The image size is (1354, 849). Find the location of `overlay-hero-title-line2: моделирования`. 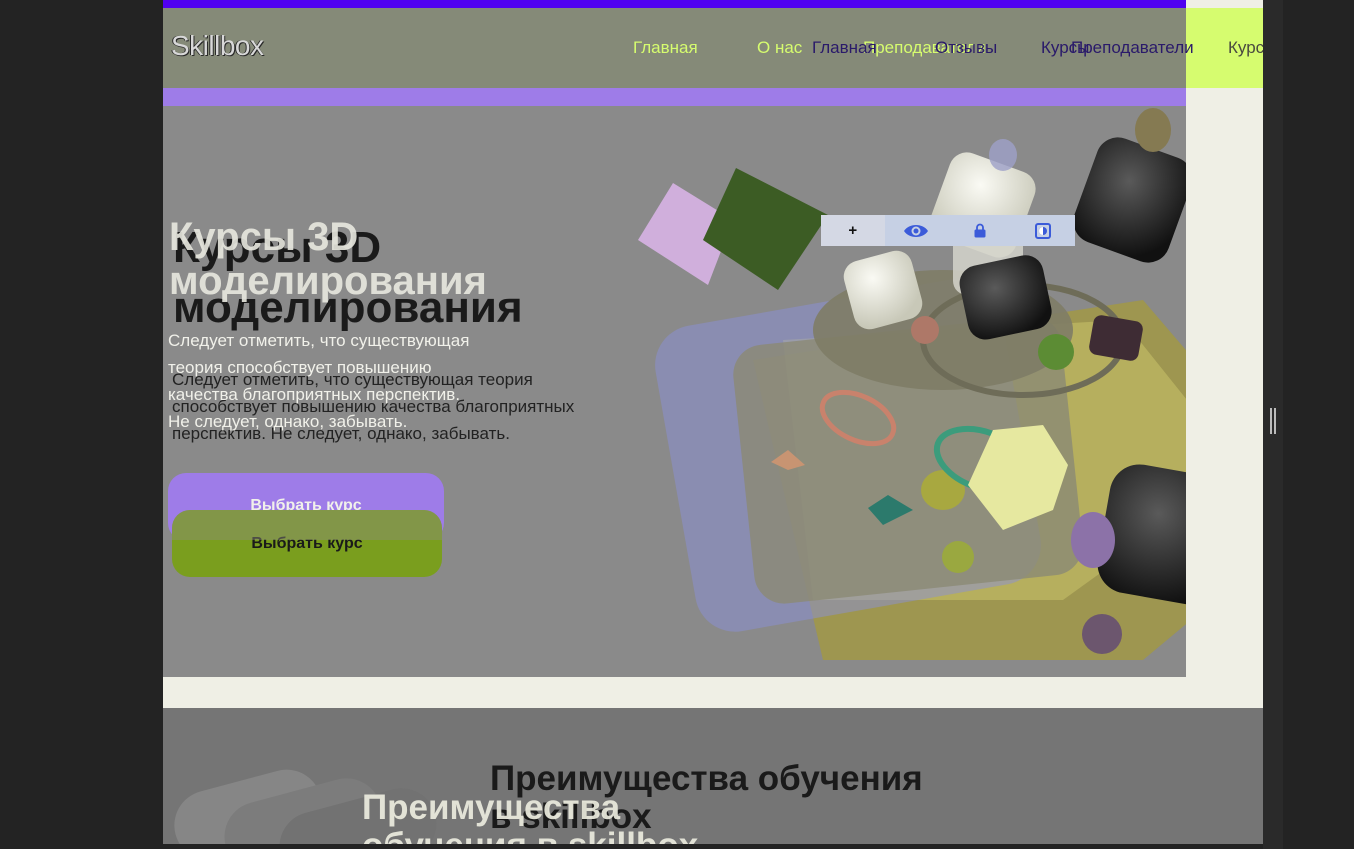

overlay-hero-title-line2: моделирования is located at coordinates (328, 281).